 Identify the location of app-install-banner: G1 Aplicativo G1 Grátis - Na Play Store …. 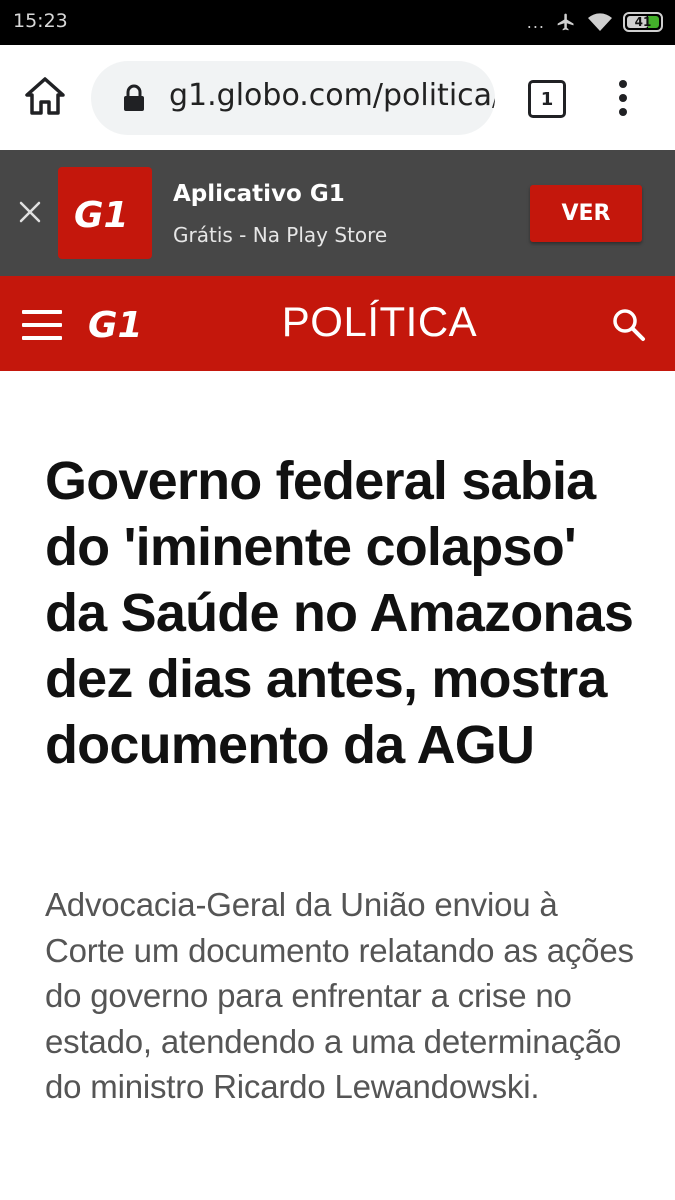
(337, 213).